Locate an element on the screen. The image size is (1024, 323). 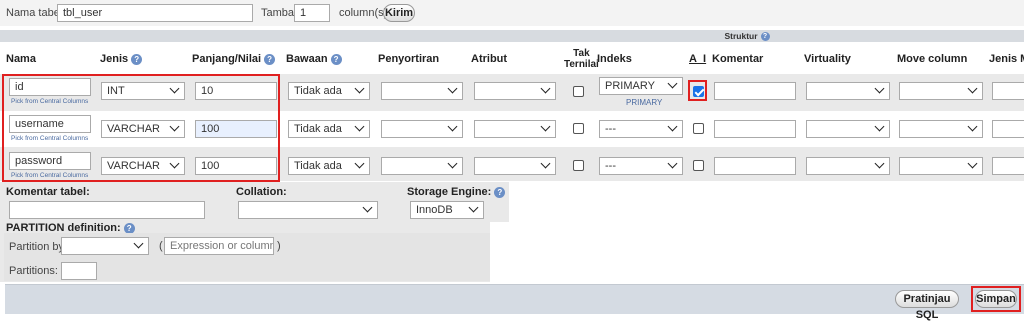
partition-by-select is located at coordinates (105, 246).